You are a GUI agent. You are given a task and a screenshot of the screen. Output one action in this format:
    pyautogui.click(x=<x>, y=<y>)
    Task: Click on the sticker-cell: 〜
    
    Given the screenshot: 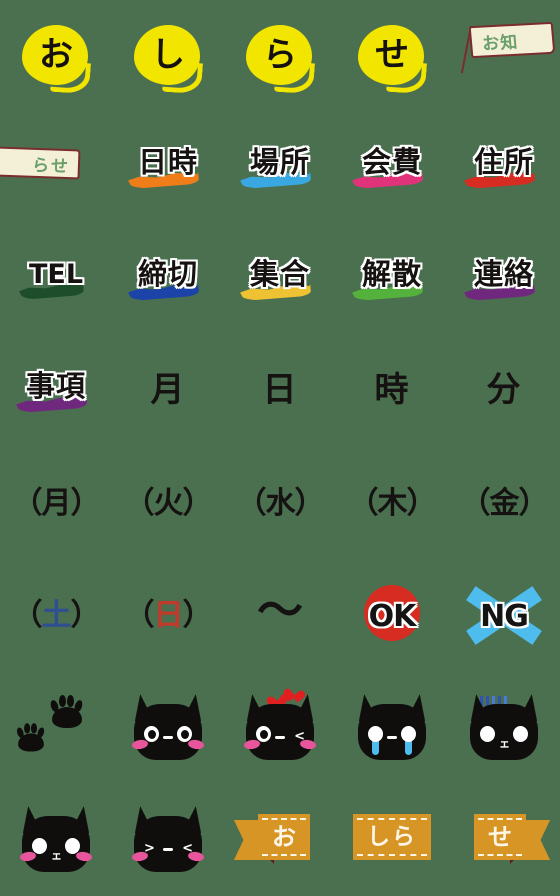 What is the action you would take?
    pyautogui.click(x=280, y=616)
    